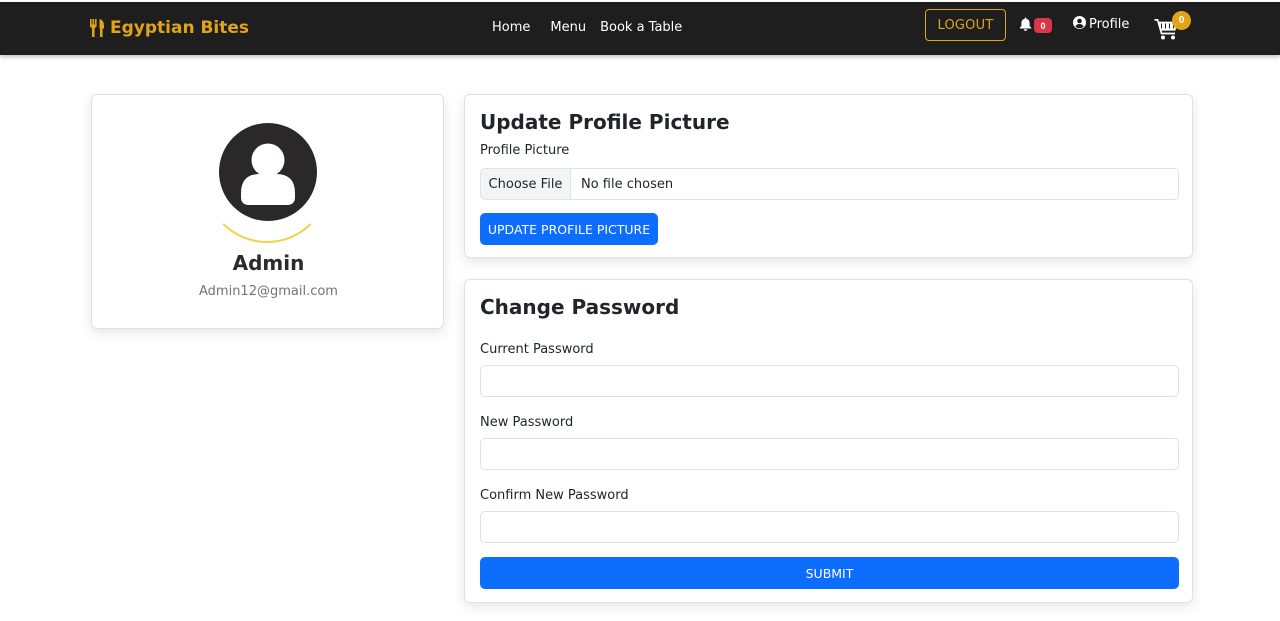  Describe the element at coordinates (829, 454) in the screenshot. I see `new-password-input` at that location.